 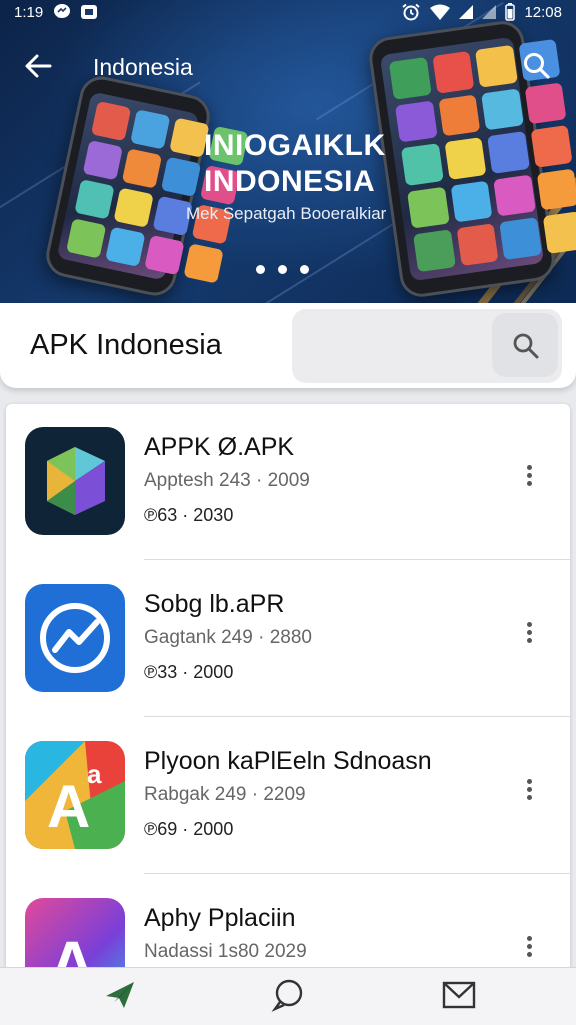 What do you see at coordinates (220, 918) in the screenshot?
I see `app-name: Aphy Pplaciin` at bounding box center [220, 918].